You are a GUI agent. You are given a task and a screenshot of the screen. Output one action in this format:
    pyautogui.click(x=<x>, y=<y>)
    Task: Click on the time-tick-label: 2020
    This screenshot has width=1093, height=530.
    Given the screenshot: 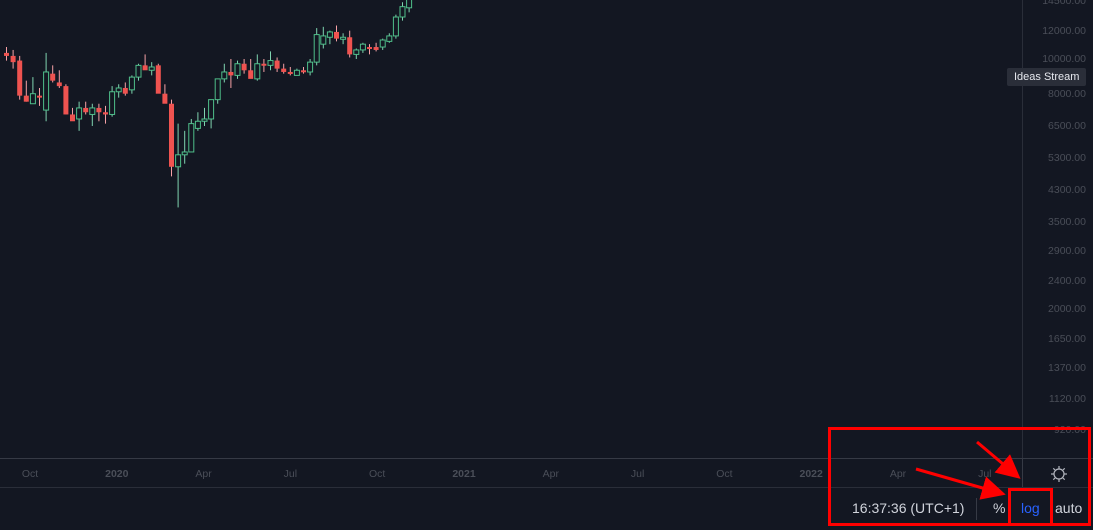 What is the action you would take?
    pyautogui.click(x=117, y=474)
    